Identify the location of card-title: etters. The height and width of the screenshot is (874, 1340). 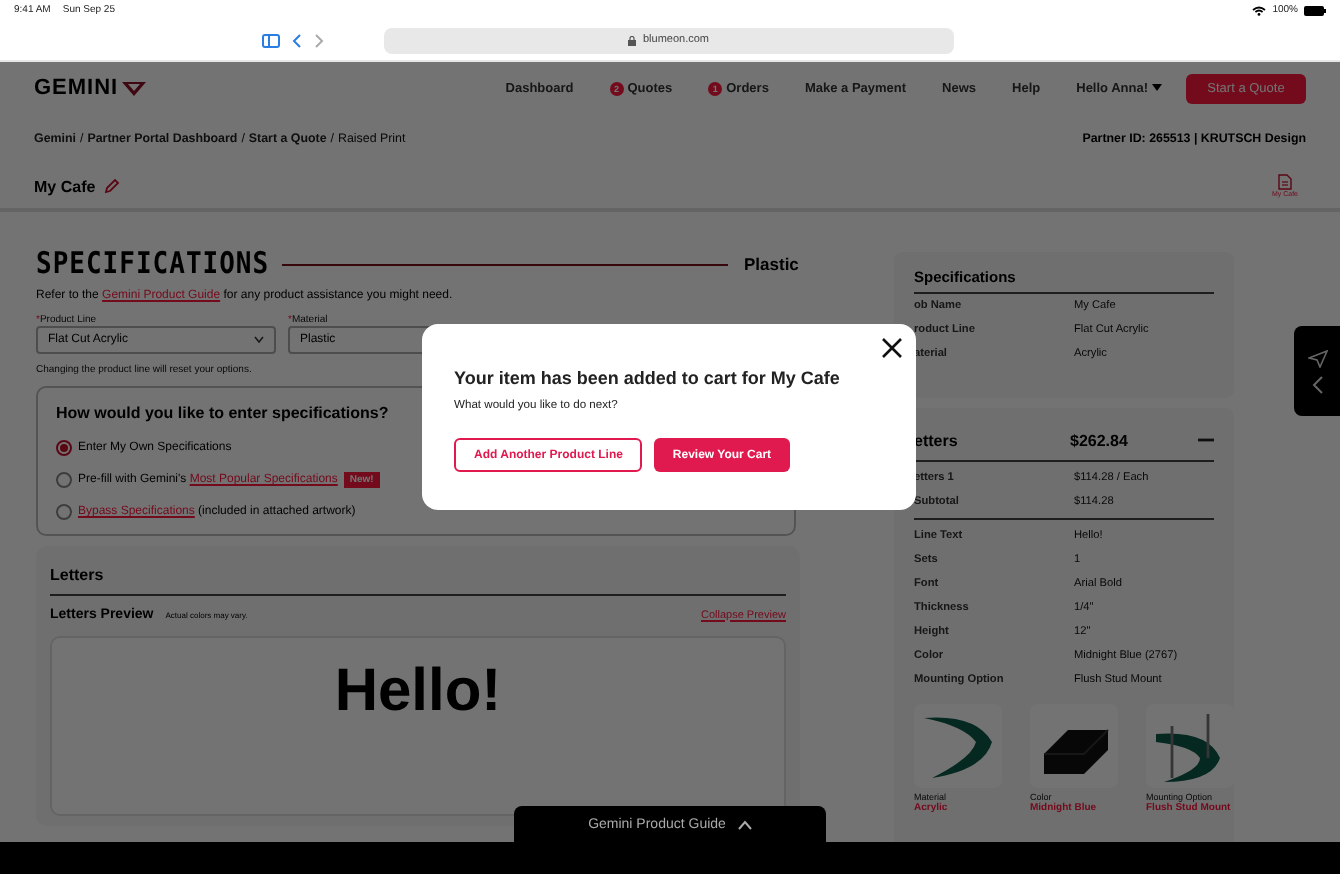
(937, 440).